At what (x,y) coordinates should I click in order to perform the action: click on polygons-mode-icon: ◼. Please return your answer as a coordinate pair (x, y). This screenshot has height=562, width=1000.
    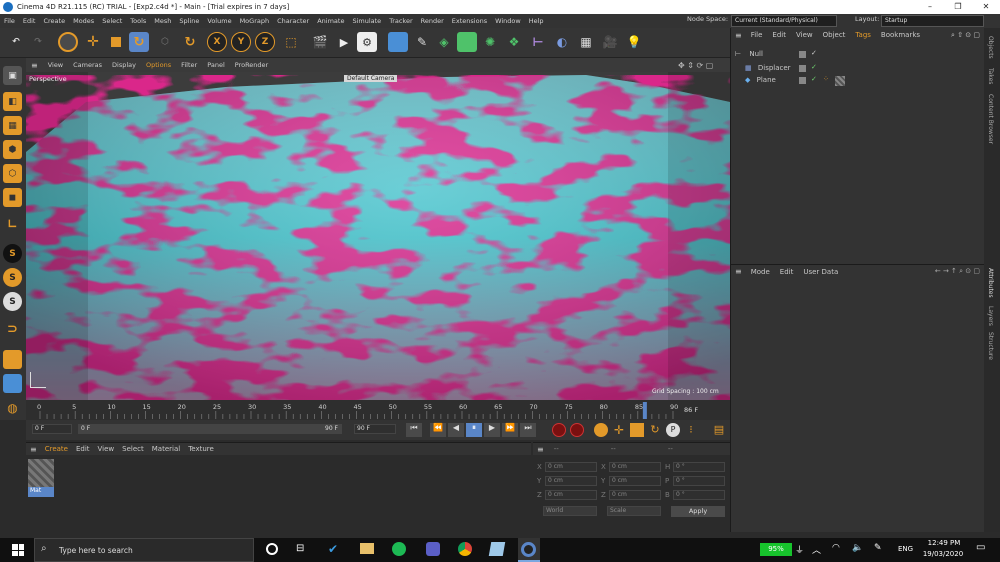
    Looking at the image, I should click on (12, 197).